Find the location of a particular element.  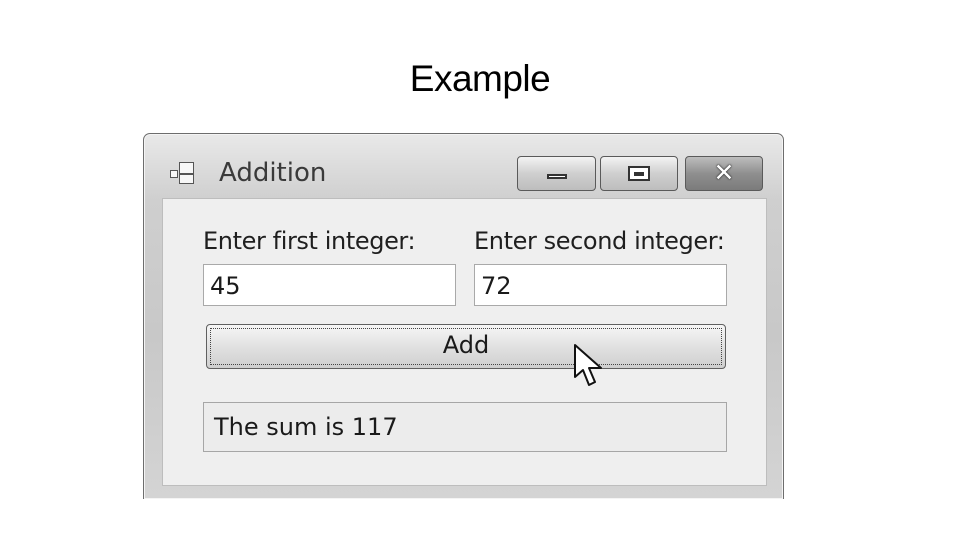

second-integer-label: Enter second integer: is located at coordinates (599, 241).